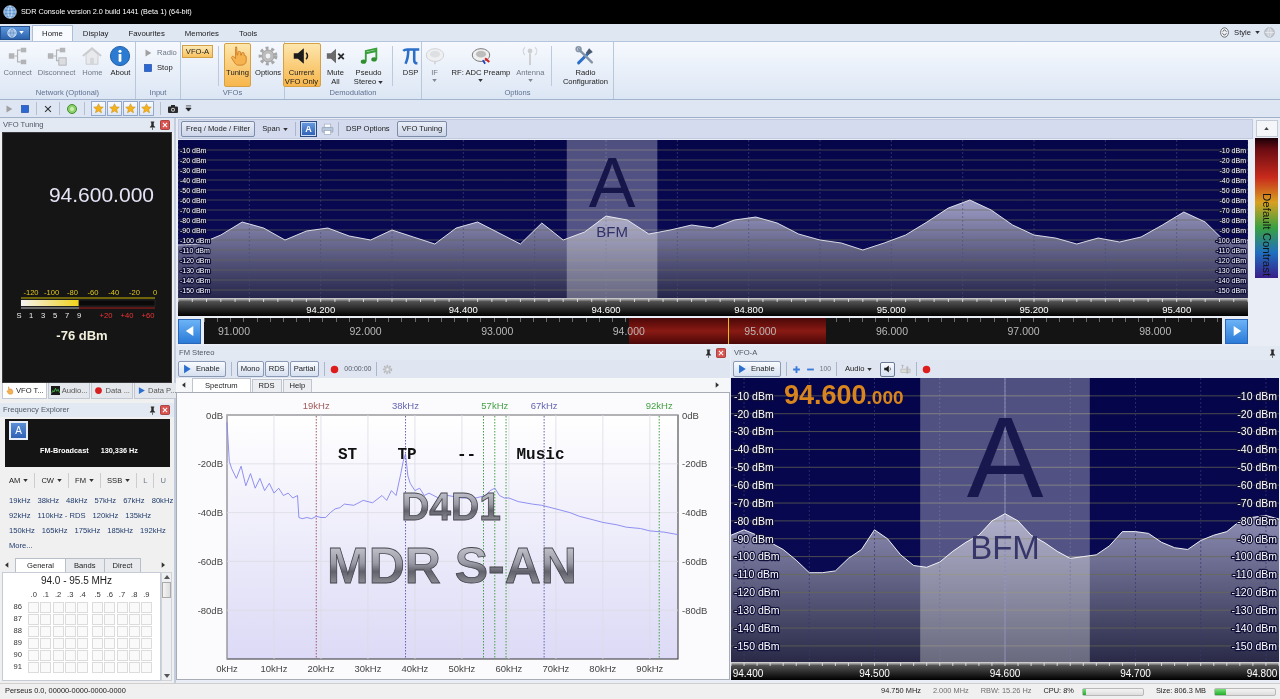 This screenshot has height=699, width=1280. I want to click on scroll-right-button, so click(1236, 331).